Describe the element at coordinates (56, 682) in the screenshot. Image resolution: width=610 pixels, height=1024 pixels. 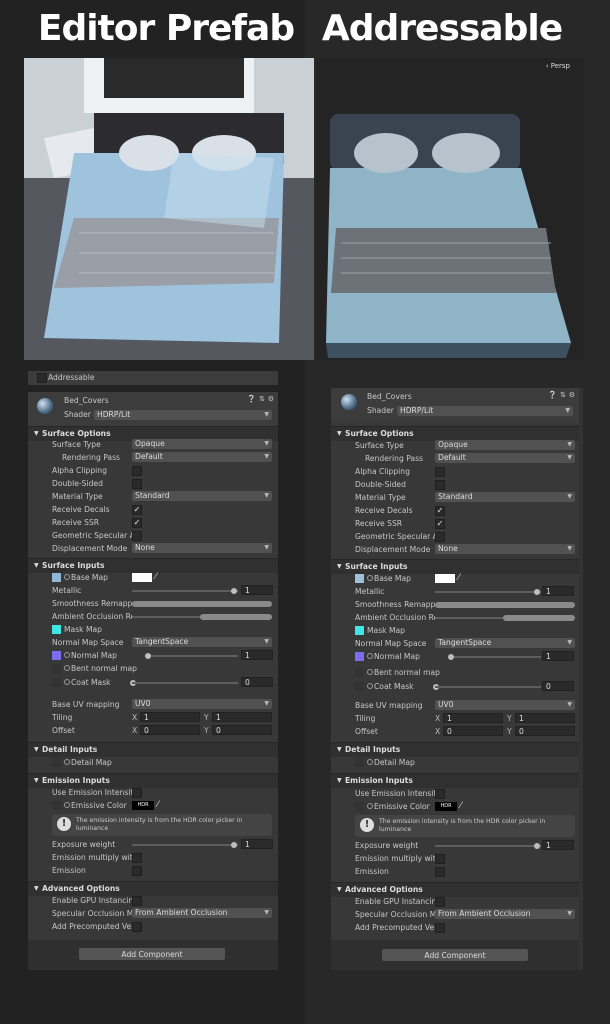
I see `coat-mask-thumbnail` at that location.